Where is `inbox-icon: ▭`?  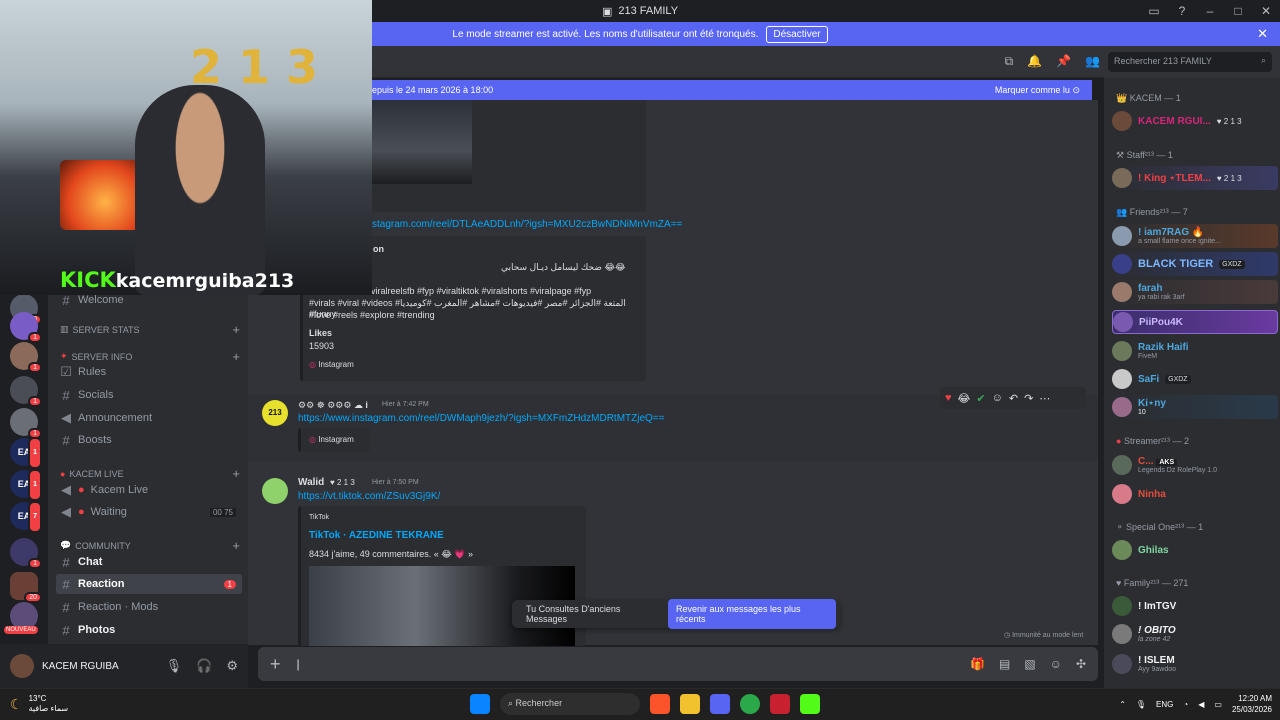 inbox-icon: ▭ is located at coordinates (1154, 11).